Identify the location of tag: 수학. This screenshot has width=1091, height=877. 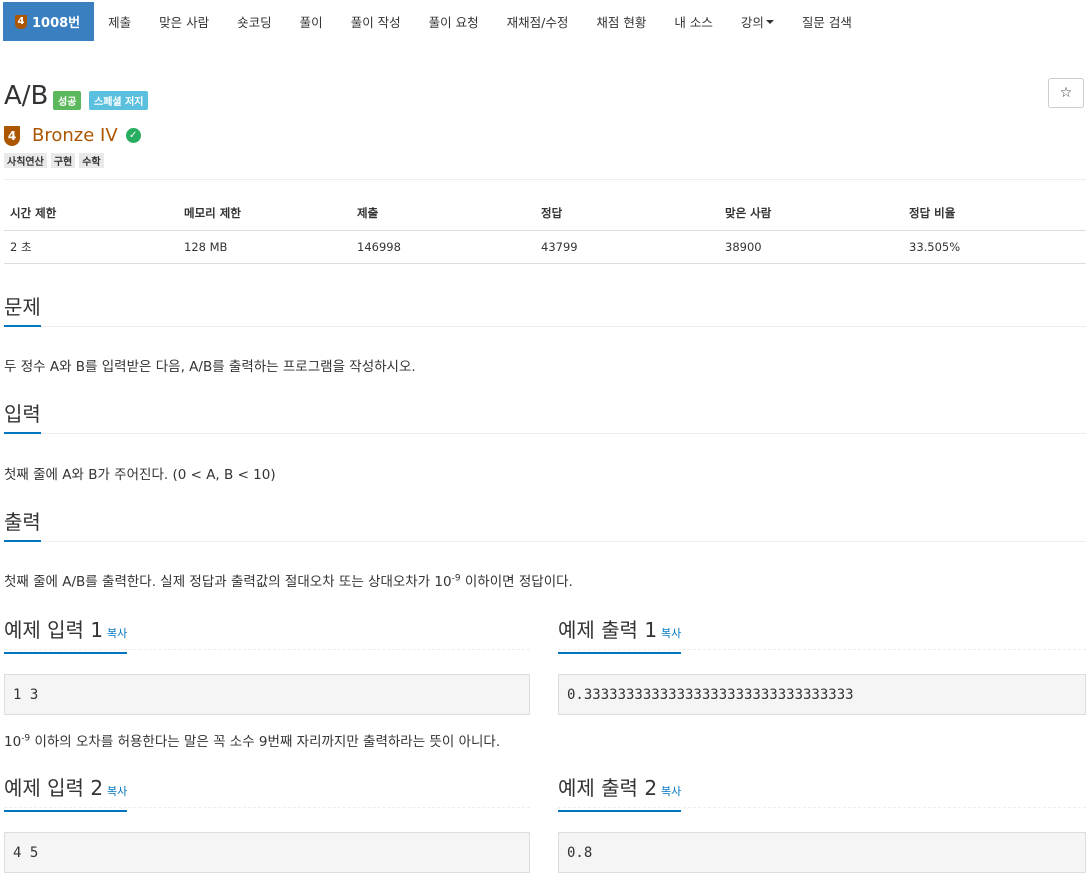
(91, 160).